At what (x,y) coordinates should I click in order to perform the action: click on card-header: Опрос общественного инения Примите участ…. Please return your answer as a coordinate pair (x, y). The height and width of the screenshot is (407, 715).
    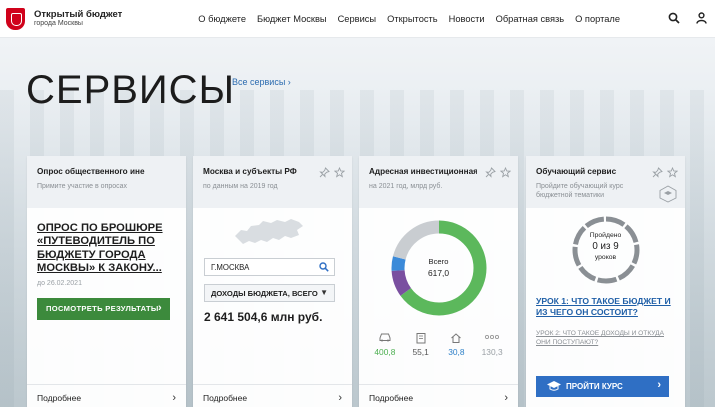
    Looking at the image, I should click on (106, 182).